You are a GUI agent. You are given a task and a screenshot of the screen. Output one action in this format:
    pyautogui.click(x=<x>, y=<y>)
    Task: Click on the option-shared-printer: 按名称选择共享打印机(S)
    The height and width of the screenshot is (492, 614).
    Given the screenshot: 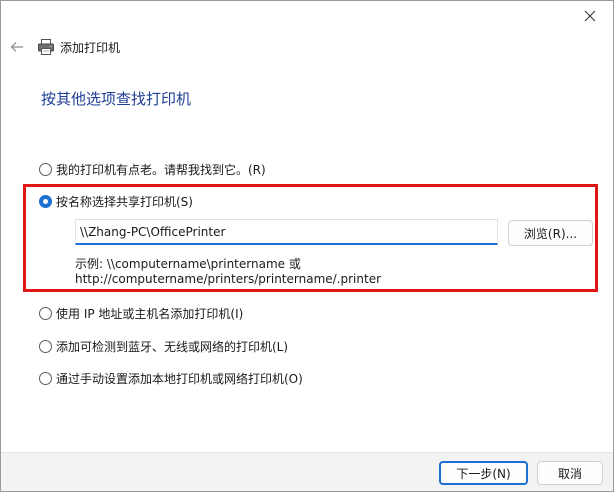 What is the action you would take?
    pyautogui.click(x=116, y=201)
    